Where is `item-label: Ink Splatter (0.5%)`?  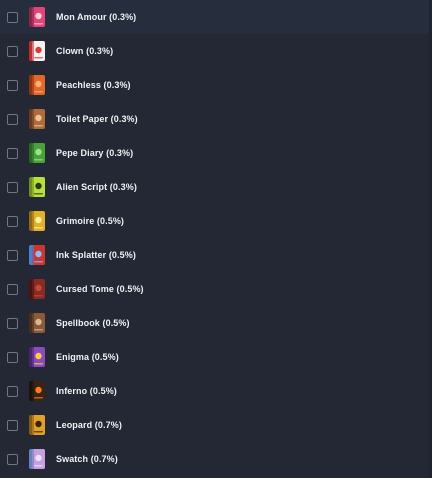 item-label: Ink Splatter (0.5%) is located at coordinates (96, 255).